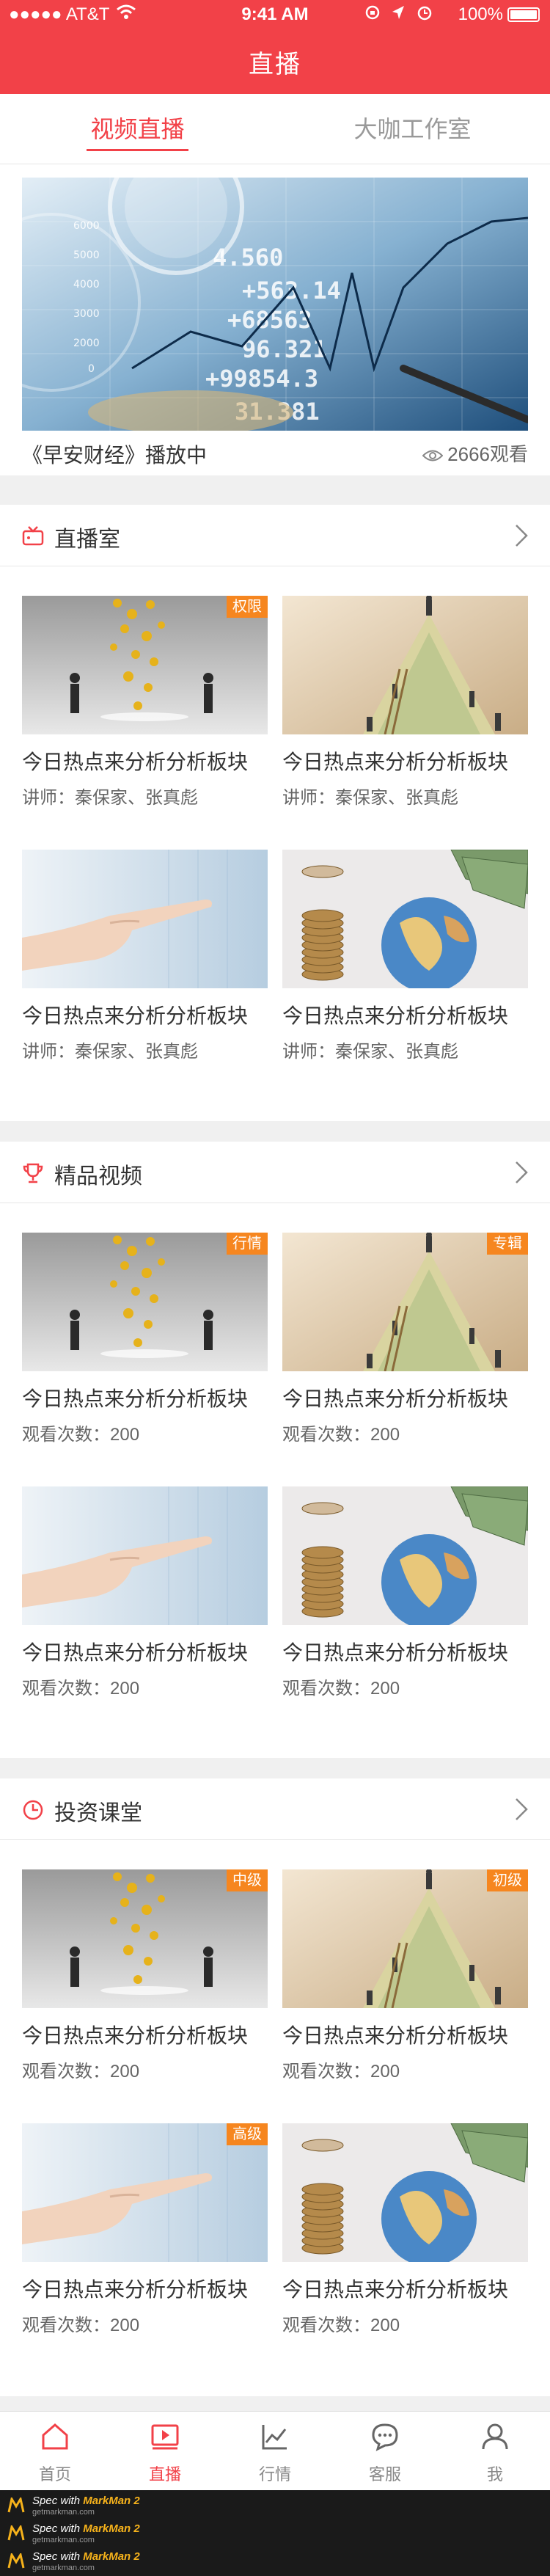 The height and width of the screenshot is (2576, 550). Describe the element at coordinates (507, 1880) in the screenshot. I see `card-badge: 初级` at that location.